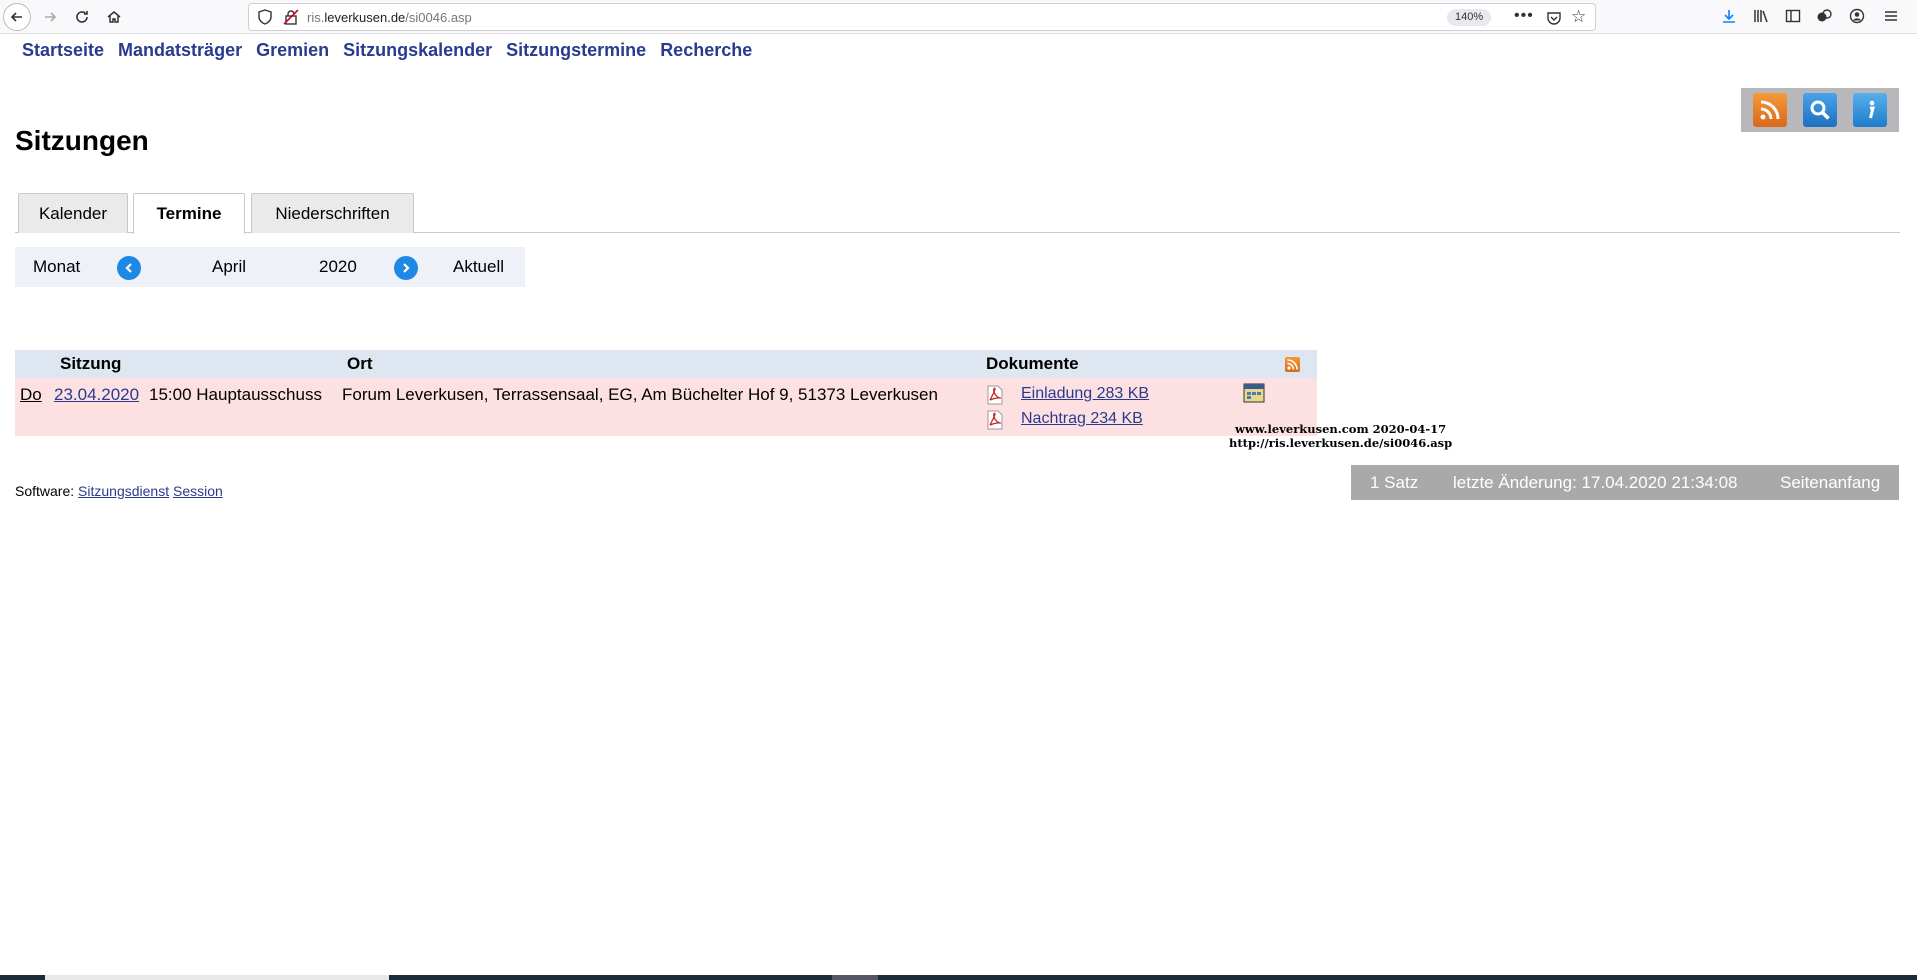  I want to click on page-tools, so click(1820, 110).